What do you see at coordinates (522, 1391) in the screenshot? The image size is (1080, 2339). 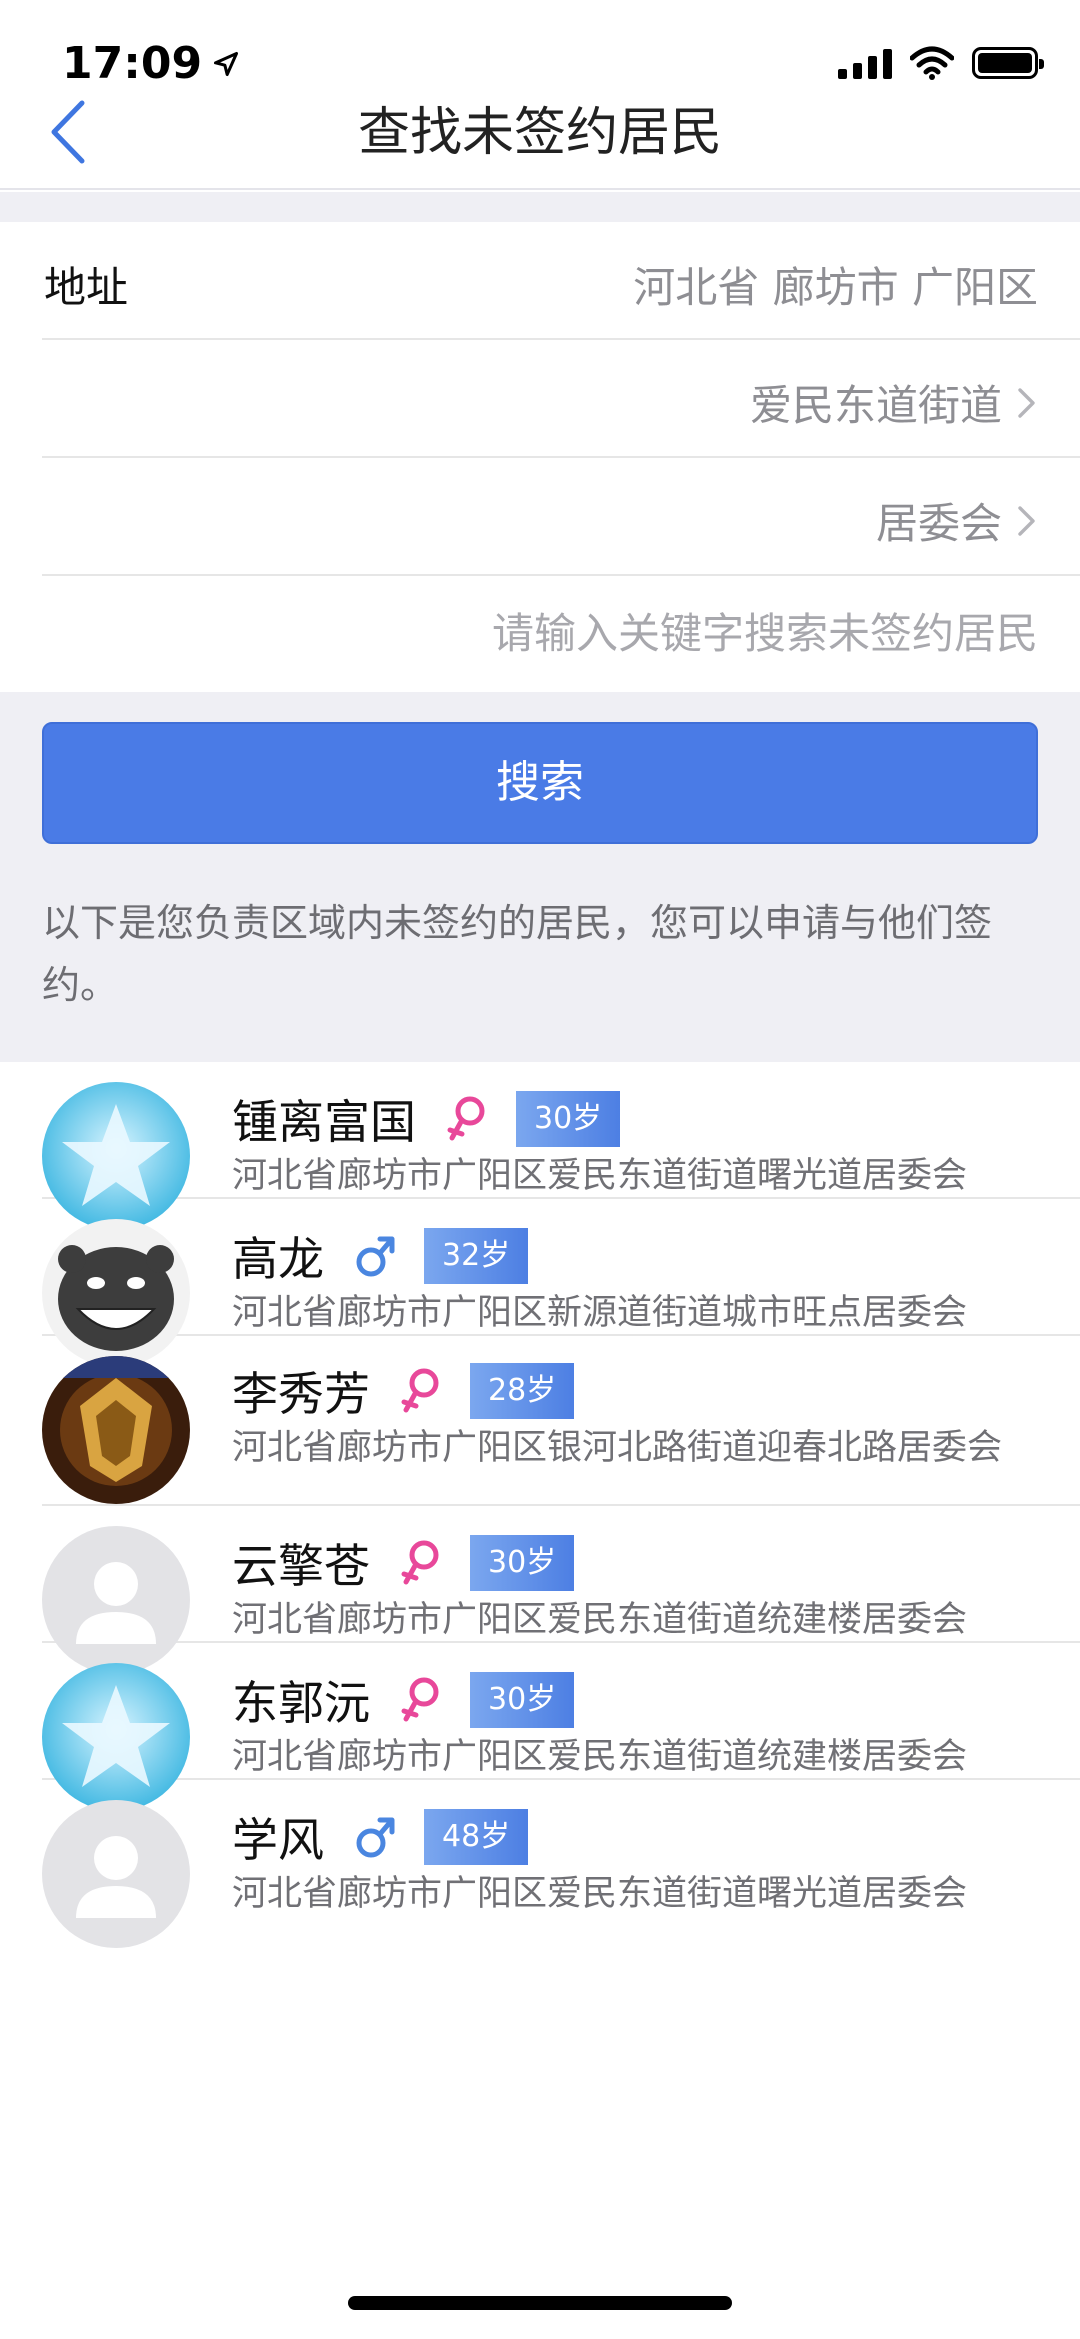 I see `age-badge: 28岁` at bounding box center [522, 1391].